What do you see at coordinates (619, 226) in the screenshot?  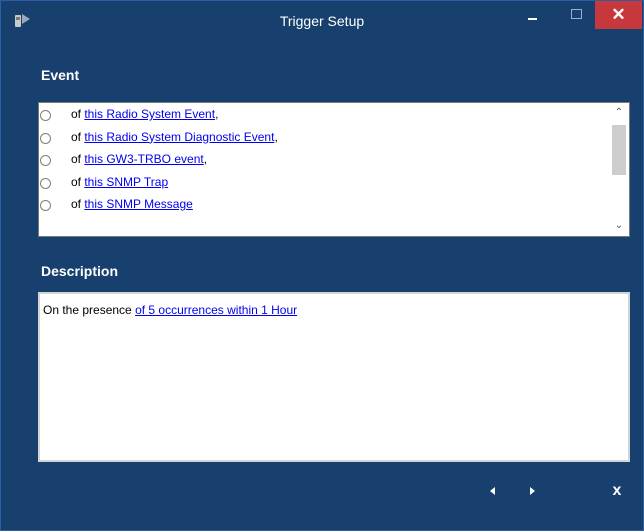 I see `scroll-down-arrow-icon: ⌄` at bounding box center [619, 226].